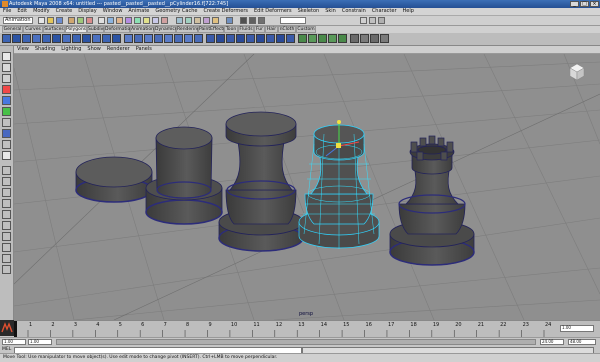 Image resolution: width=600 pixels, height=362 pixels. Describe the element at coordinates (302, 38) in the screenshot. I see `uv-texture-editor-icon` at that location.